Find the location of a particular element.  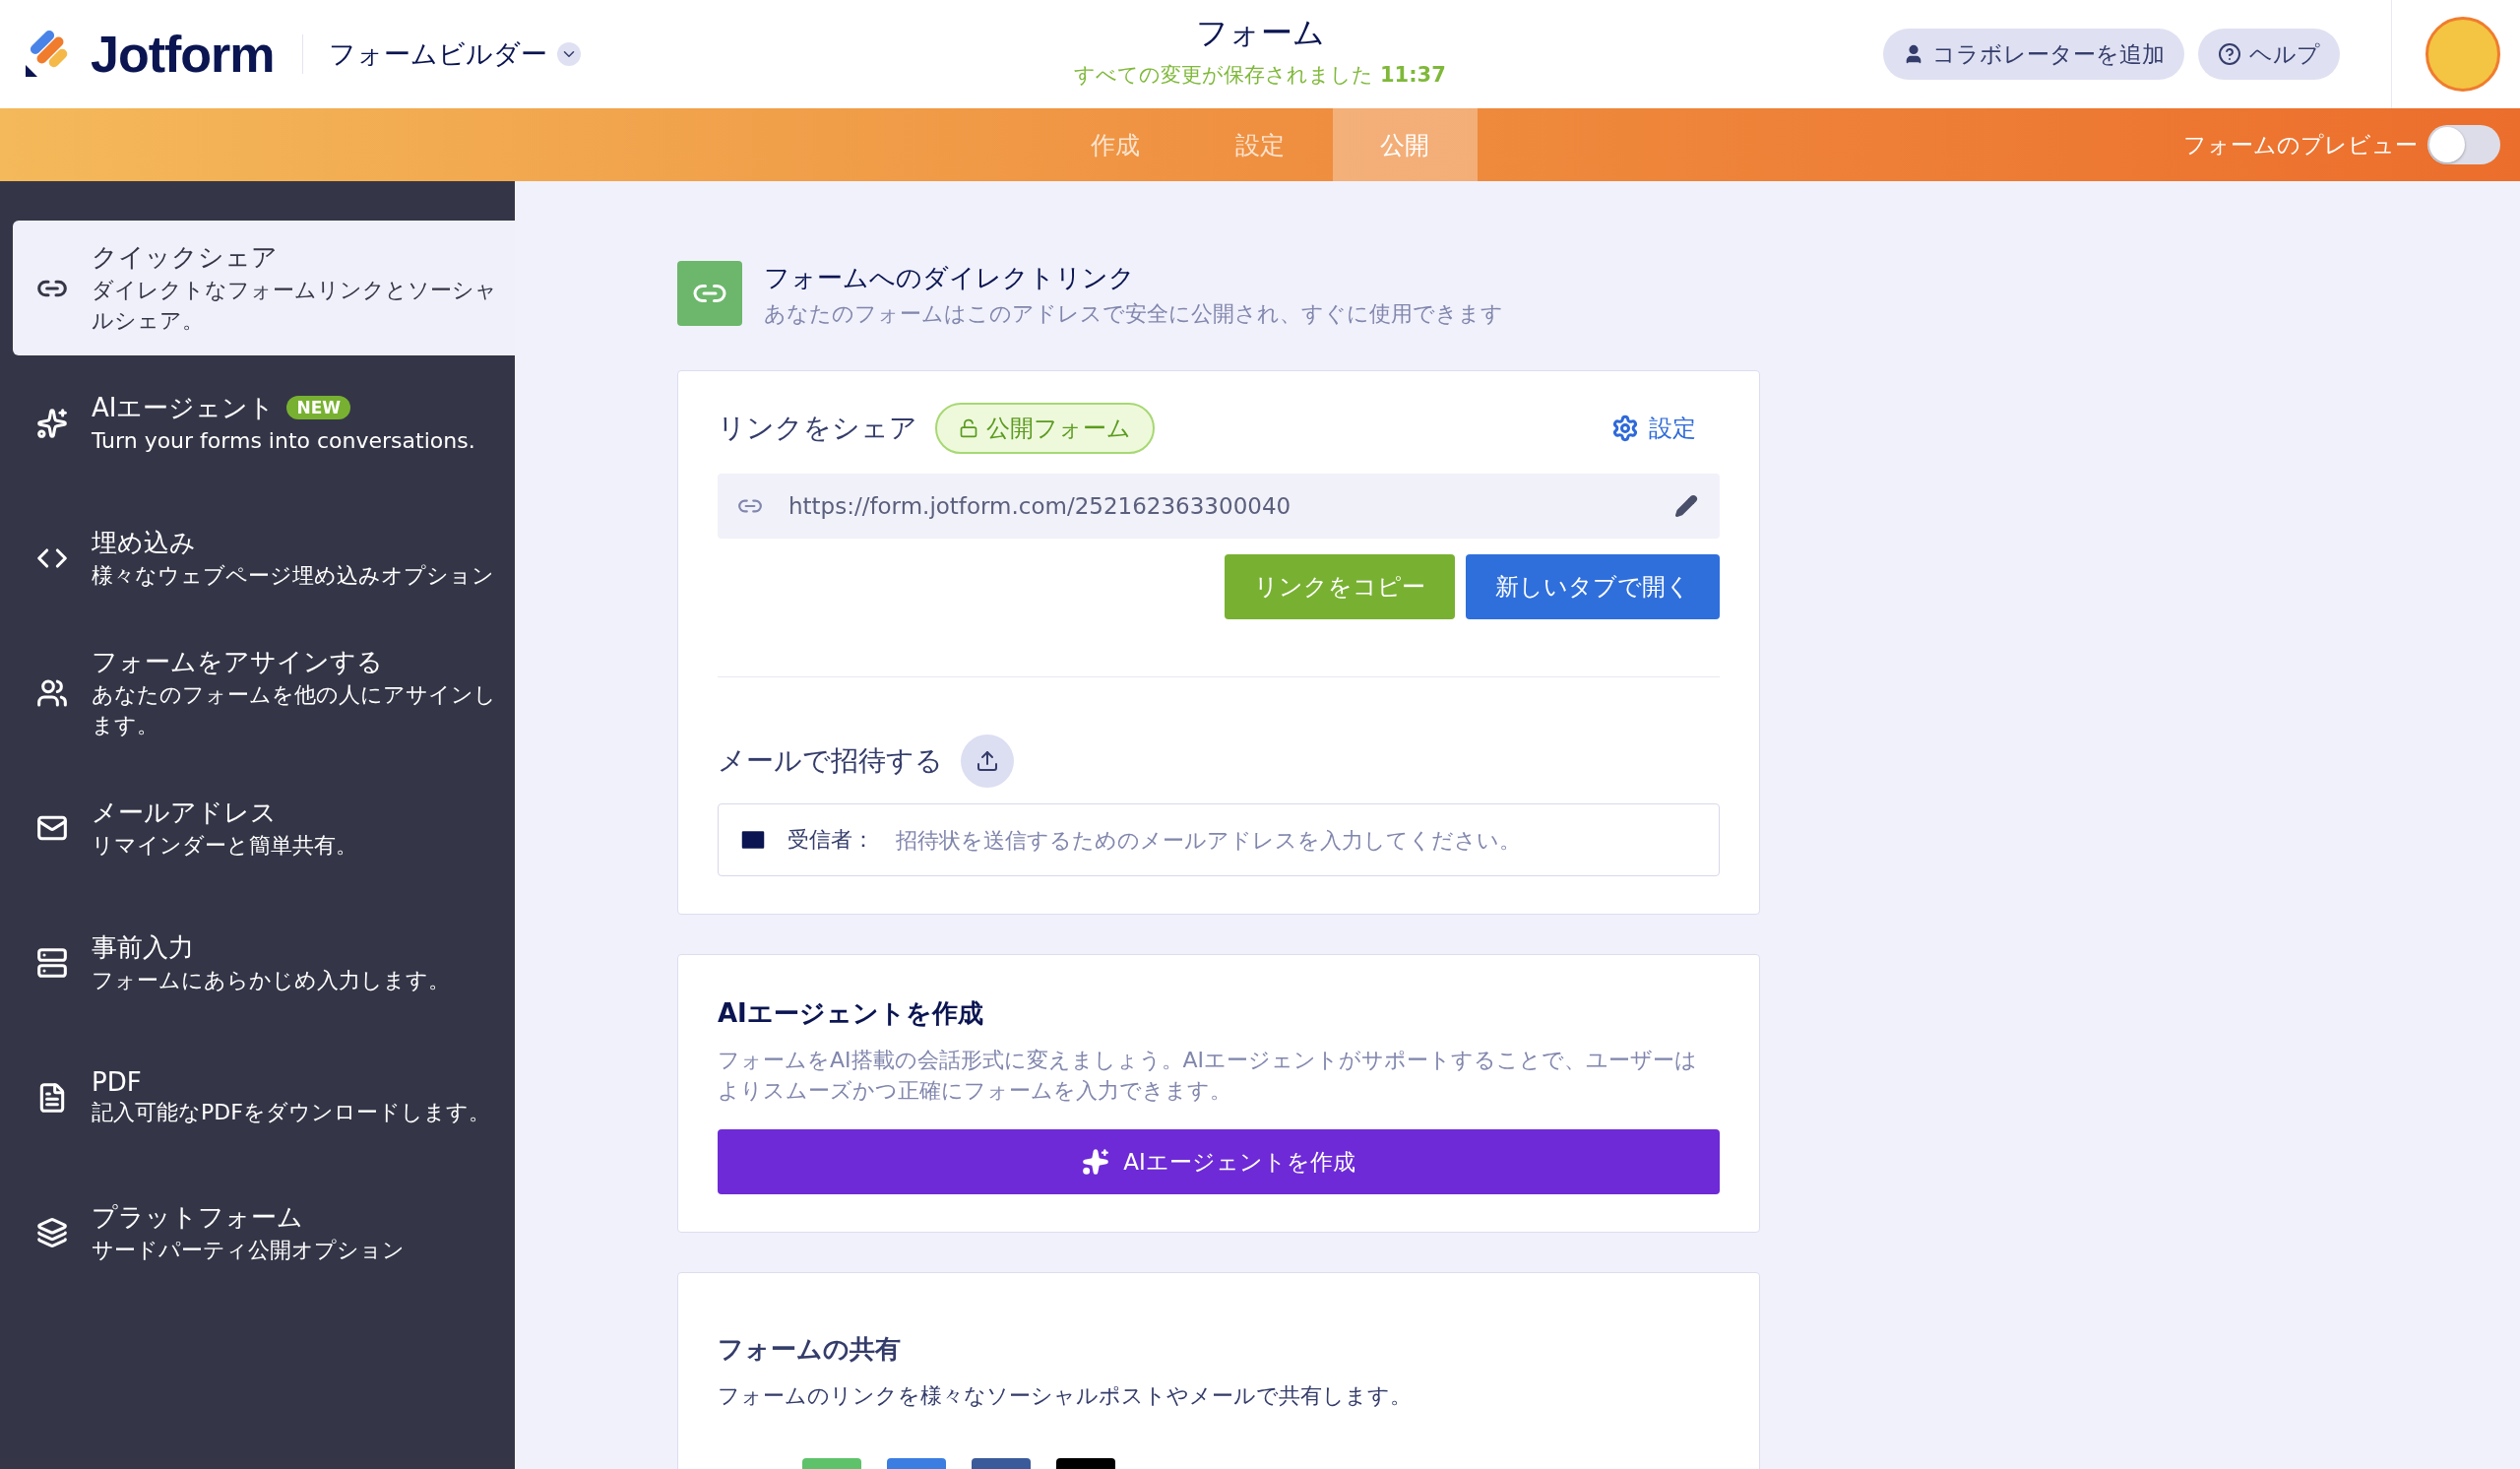

sidebar-item: メールアドレス リマインダーと簡単共有。 is located at coordinates (264, 827).